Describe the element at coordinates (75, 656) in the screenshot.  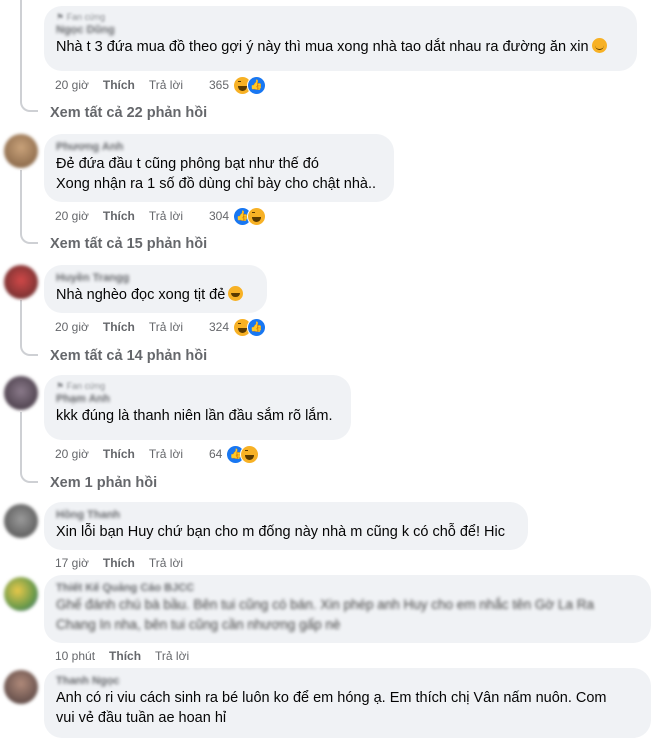
I see `comment-time: 10 phút` at that location.